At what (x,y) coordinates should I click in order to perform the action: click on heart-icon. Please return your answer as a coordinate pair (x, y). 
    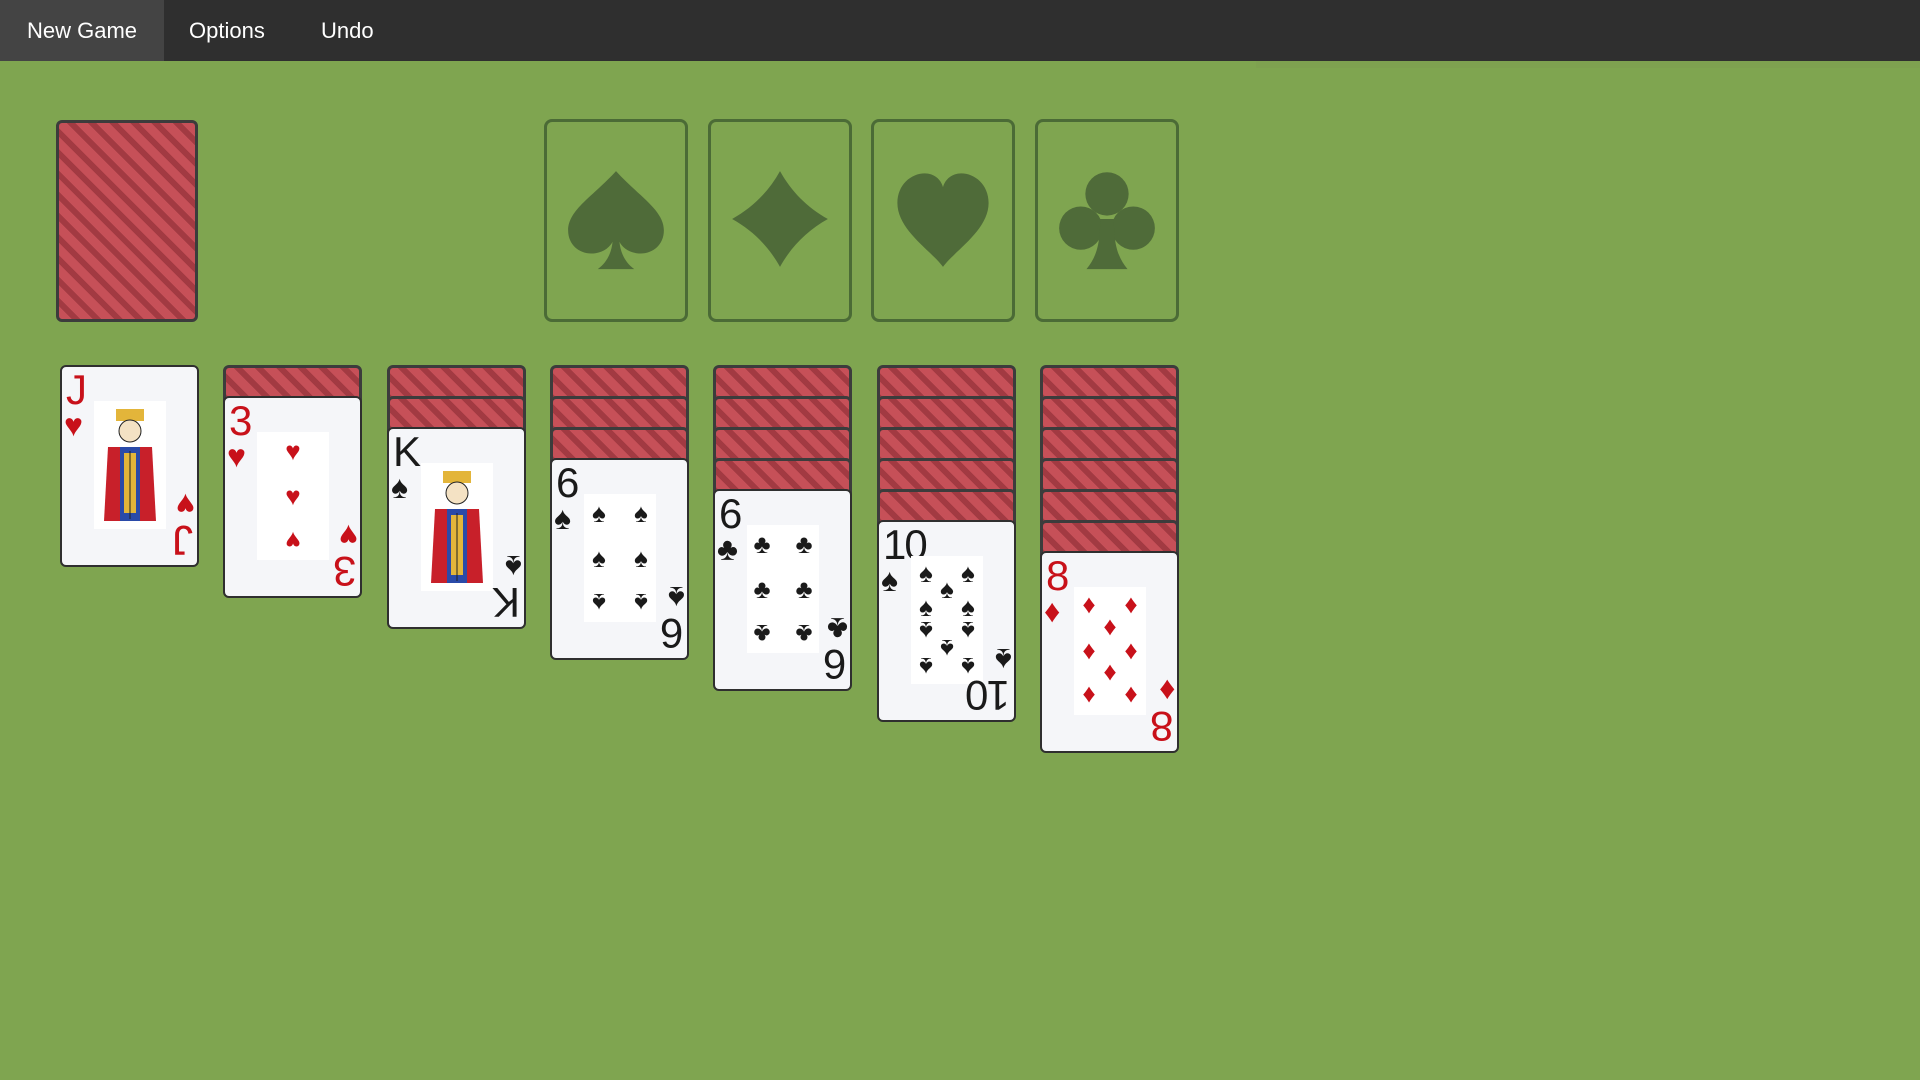
    Looking at the image, I should click on (943, 220).